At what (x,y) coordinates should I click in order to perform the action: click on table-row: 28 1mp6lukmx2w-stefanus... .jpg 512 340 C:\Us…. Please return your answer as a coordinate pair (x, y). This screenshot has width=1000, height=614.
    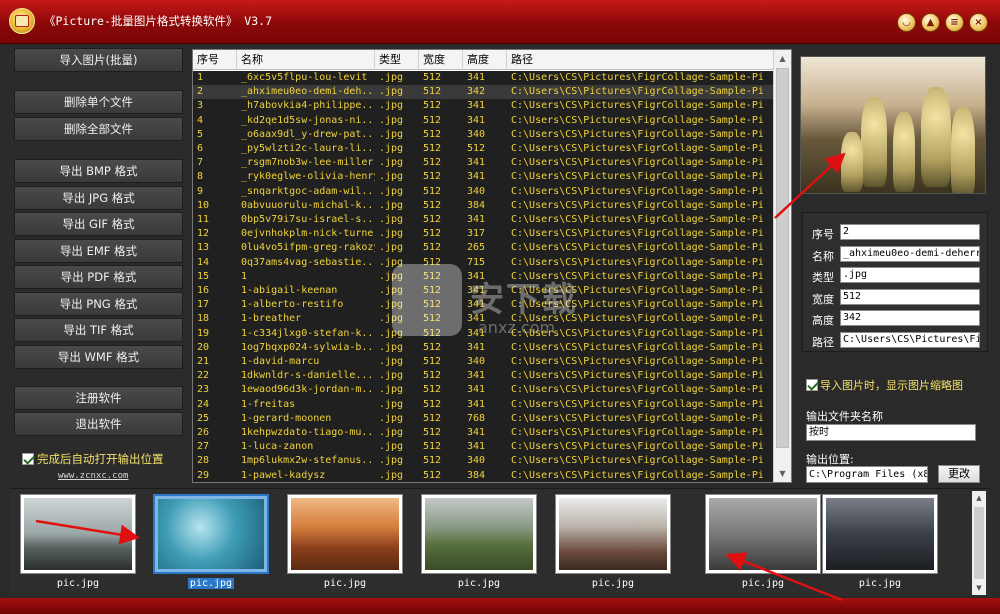
    Looking at the image, I should click on (483, 461).